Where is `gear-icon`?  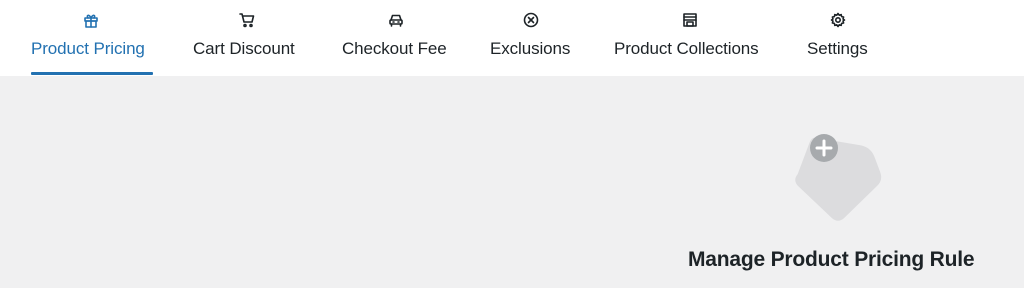
gear-icon is located at coordinates (838, 20).